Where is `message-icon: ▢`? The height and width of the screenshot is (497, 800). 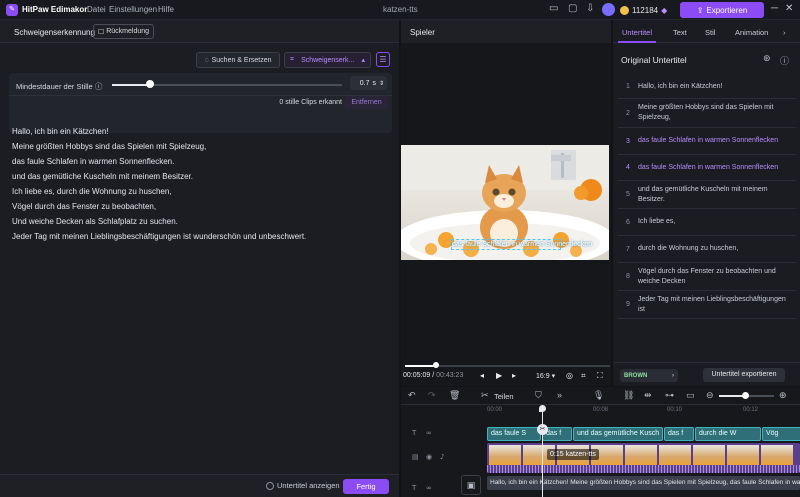 message-icon: ▢ is located at coordinates (572, 8).